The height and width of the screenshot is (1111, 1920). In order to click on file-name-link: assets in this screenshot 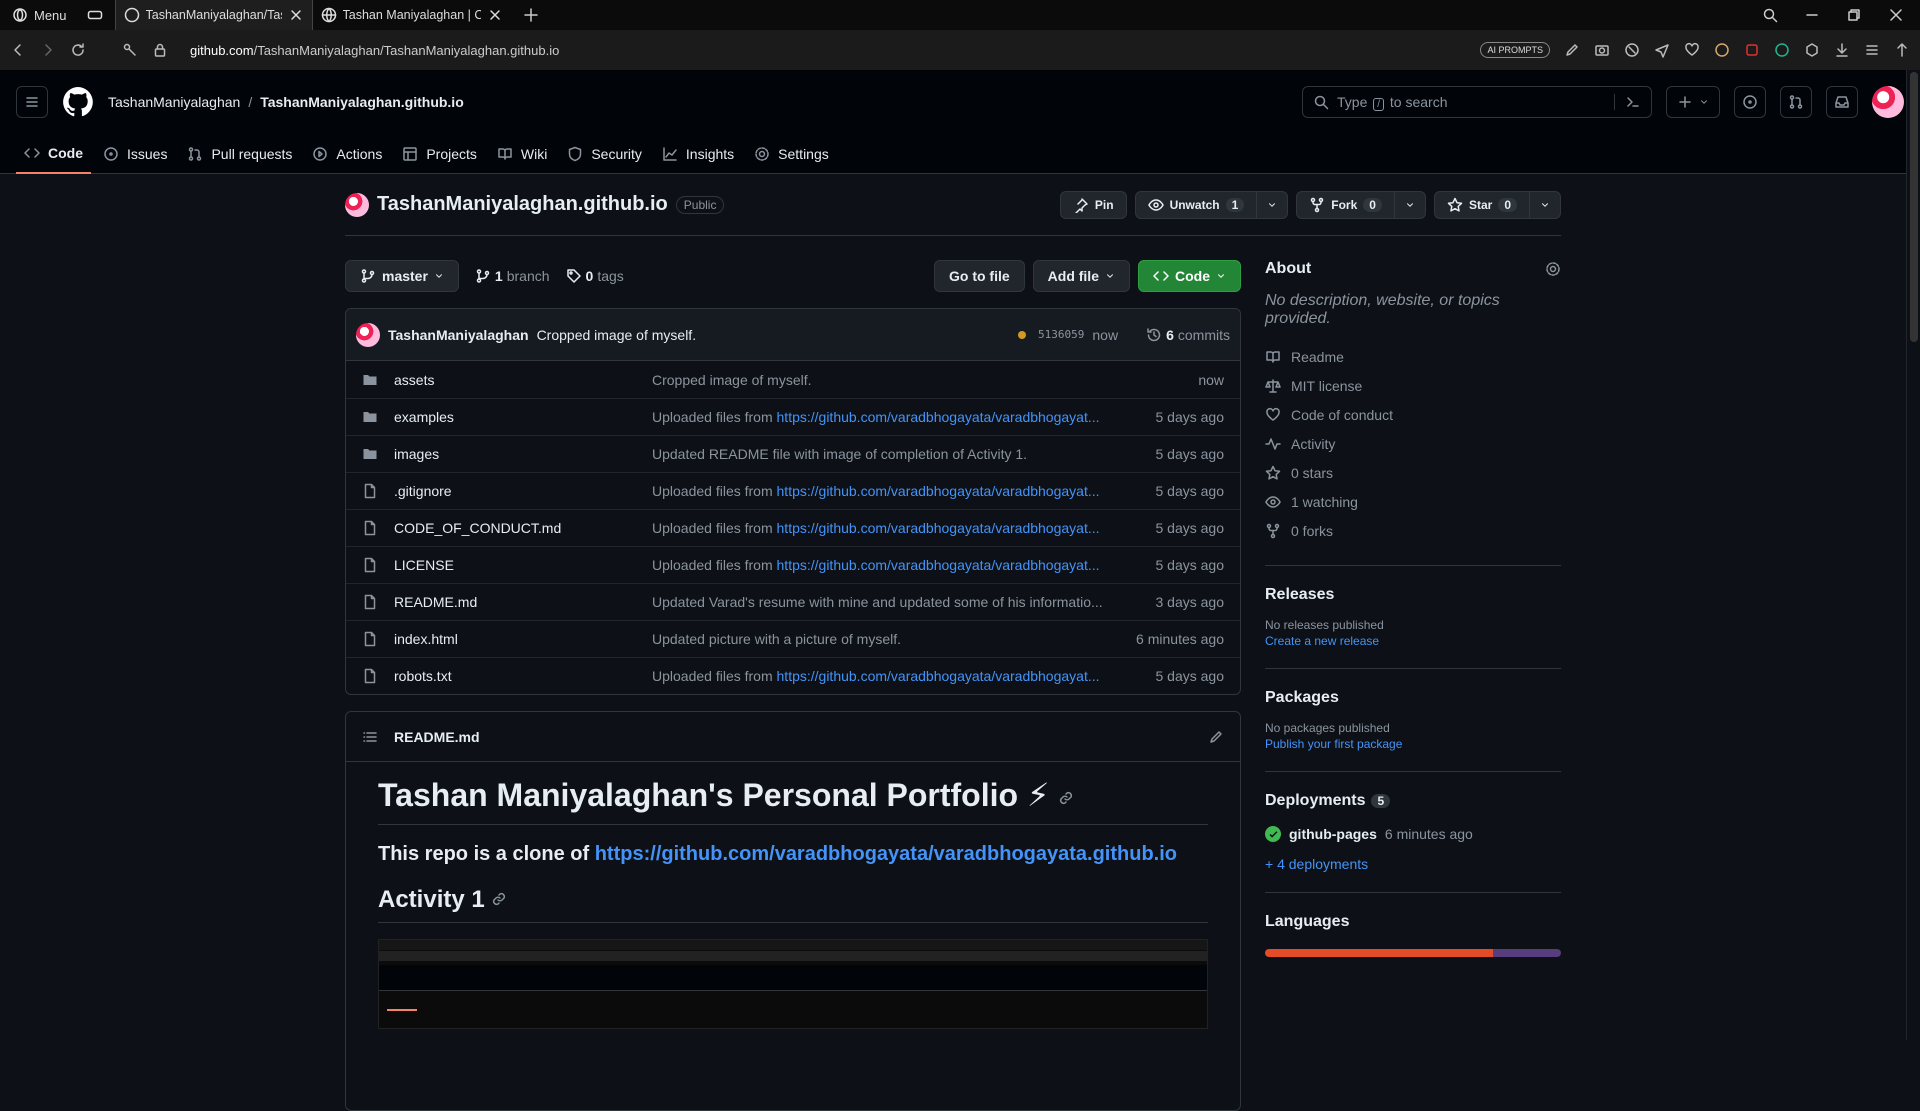, I will do `click(523, 380)`.